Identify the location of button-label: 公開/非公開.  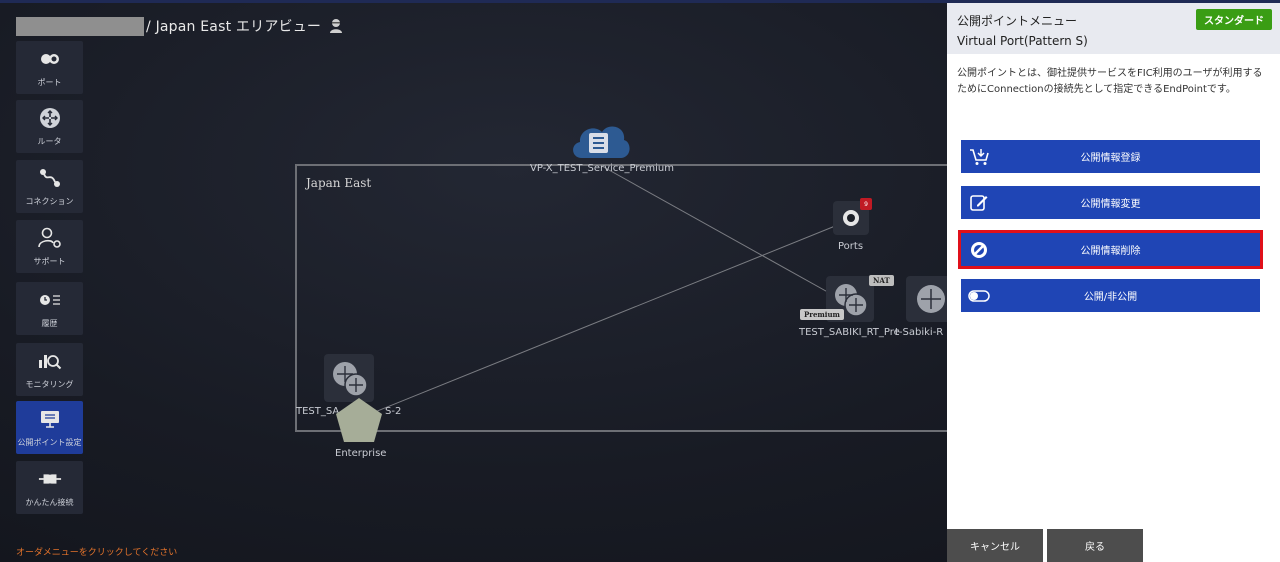
(1110, 297).